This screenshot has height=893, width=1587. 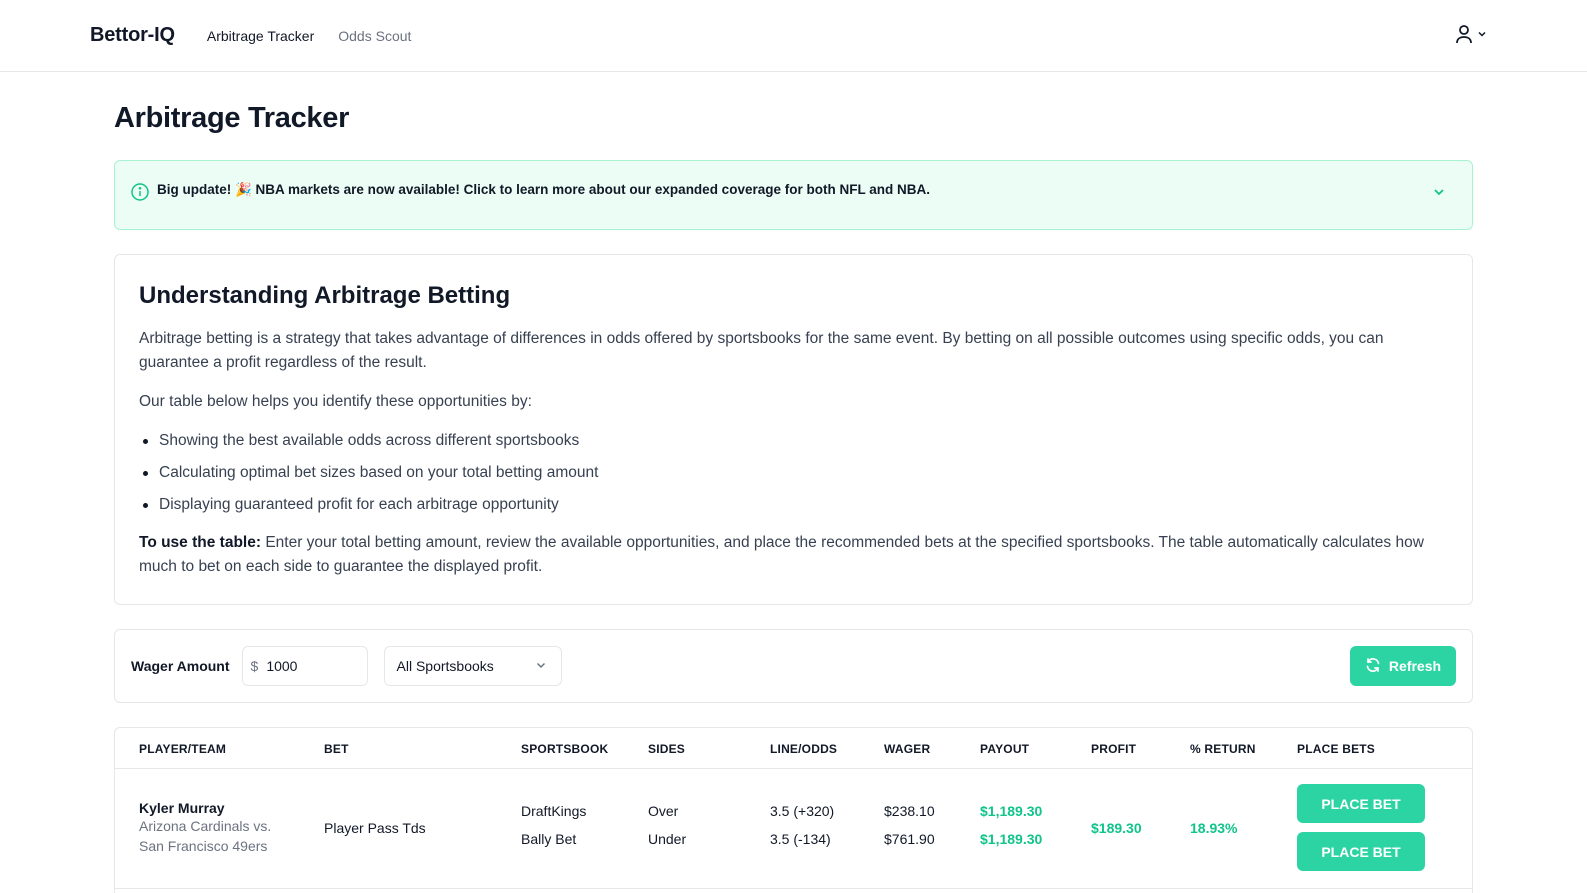 I want to click on wager-value: $761.90, so click(x=909, y=839).